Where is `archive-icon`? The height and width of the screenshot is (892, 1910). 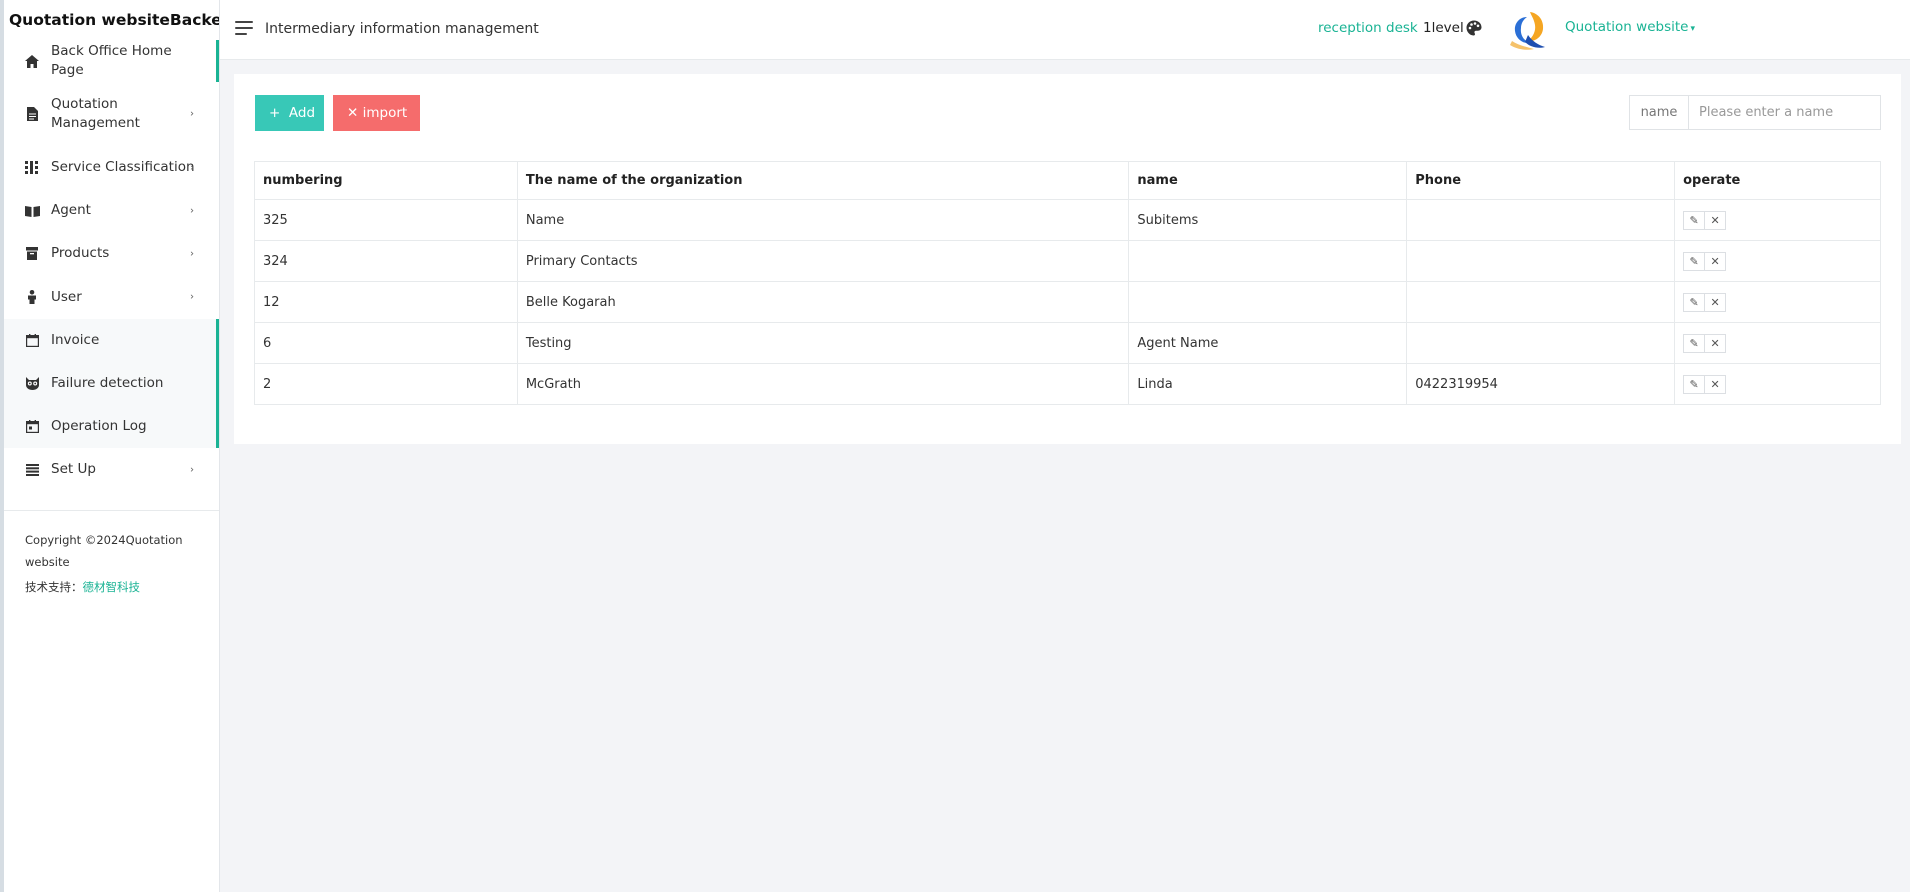 archive-icon is located at coordinates (32, 254).